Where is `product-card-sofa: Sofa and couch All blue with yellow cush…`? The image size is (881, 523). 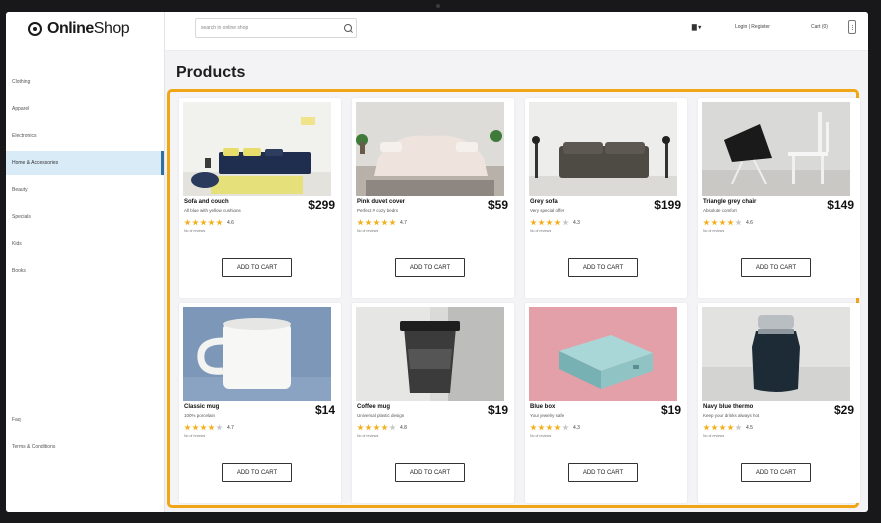
product-card-sofa: Sofa and couch All blue with yellow cush… is located at coordinates (260, 198).